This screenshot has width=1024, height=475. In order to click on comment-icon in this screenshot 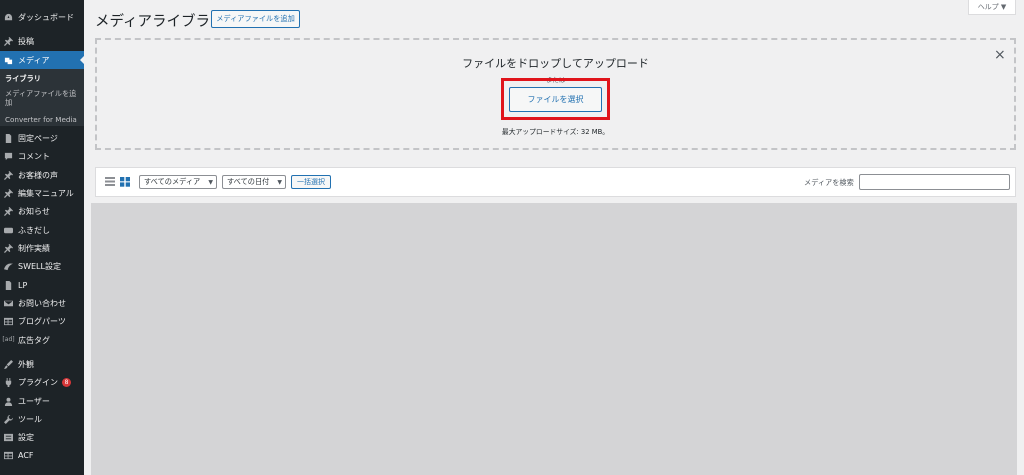, I will do `click(8, 156)`.